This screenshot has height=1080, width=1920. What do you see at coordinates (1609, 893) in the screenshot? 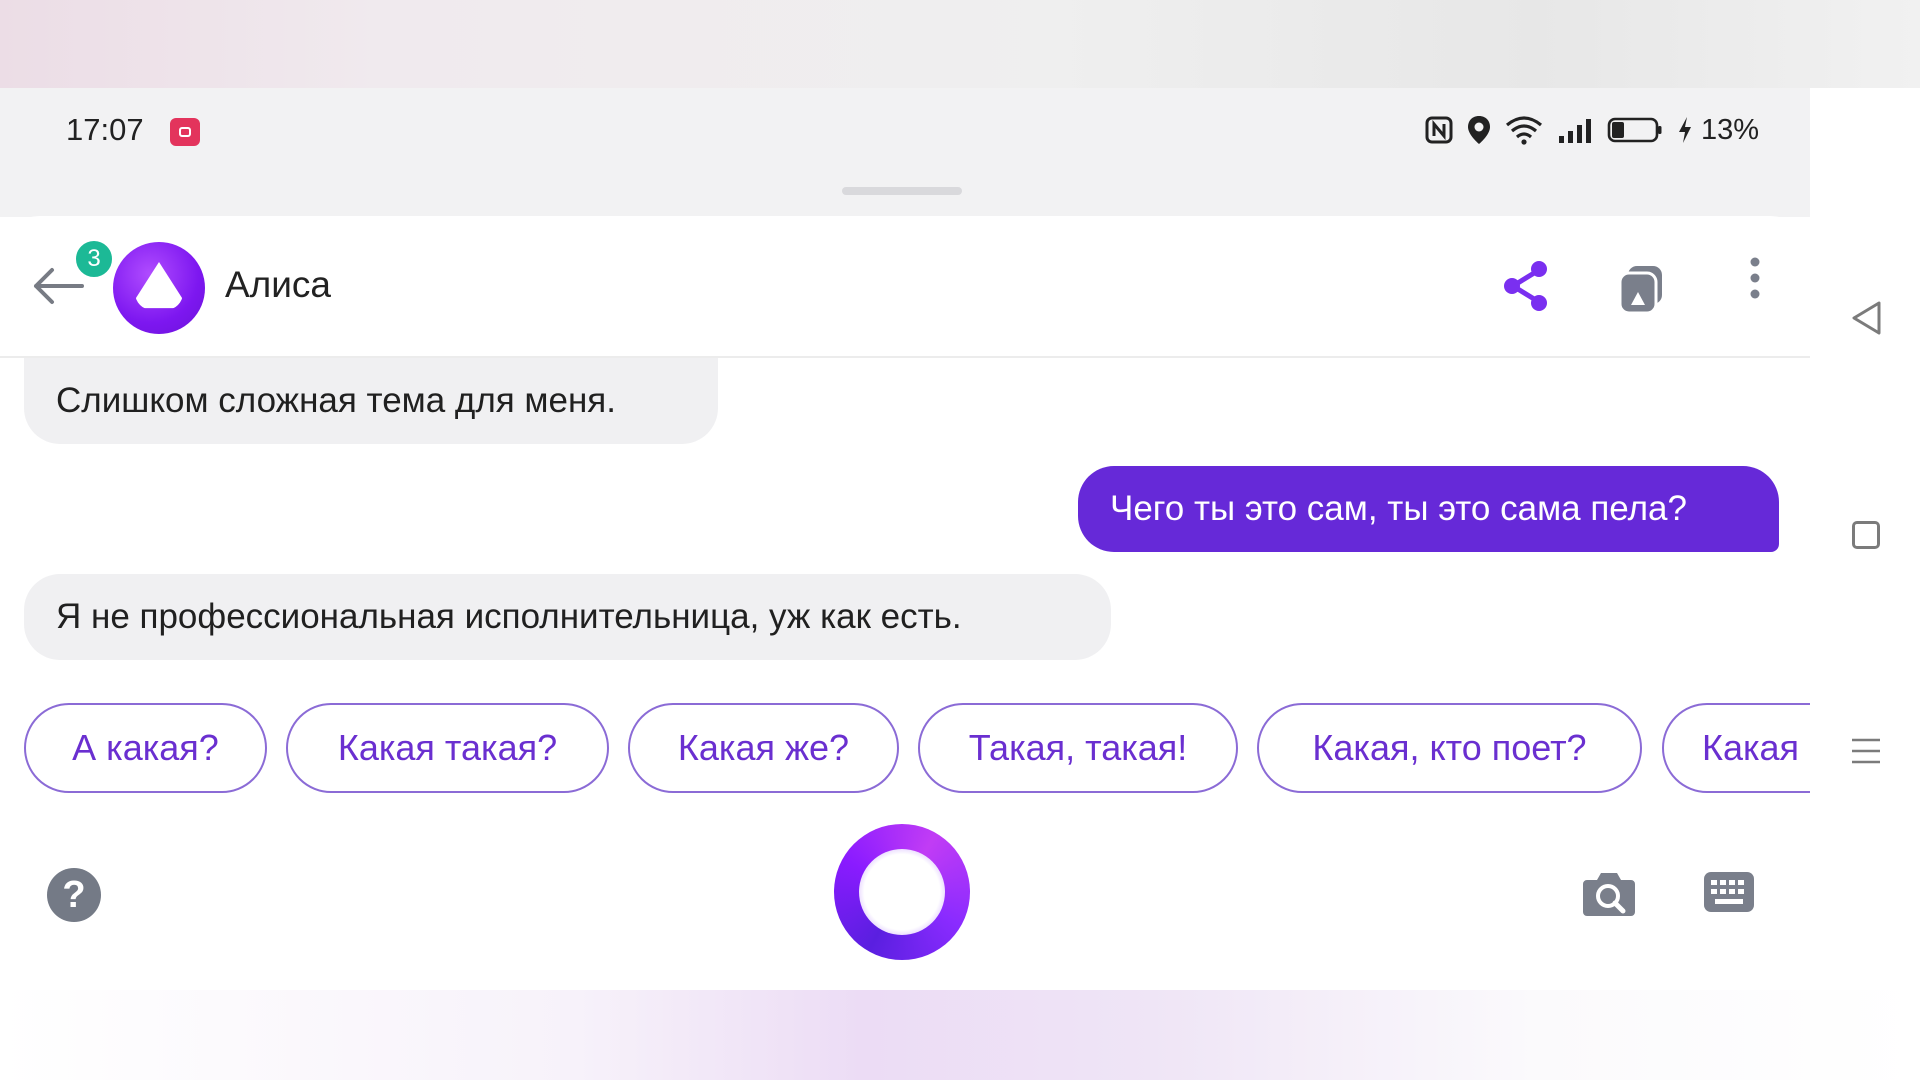
I see `camera-search-icon` at bounding box center [1609, 893].